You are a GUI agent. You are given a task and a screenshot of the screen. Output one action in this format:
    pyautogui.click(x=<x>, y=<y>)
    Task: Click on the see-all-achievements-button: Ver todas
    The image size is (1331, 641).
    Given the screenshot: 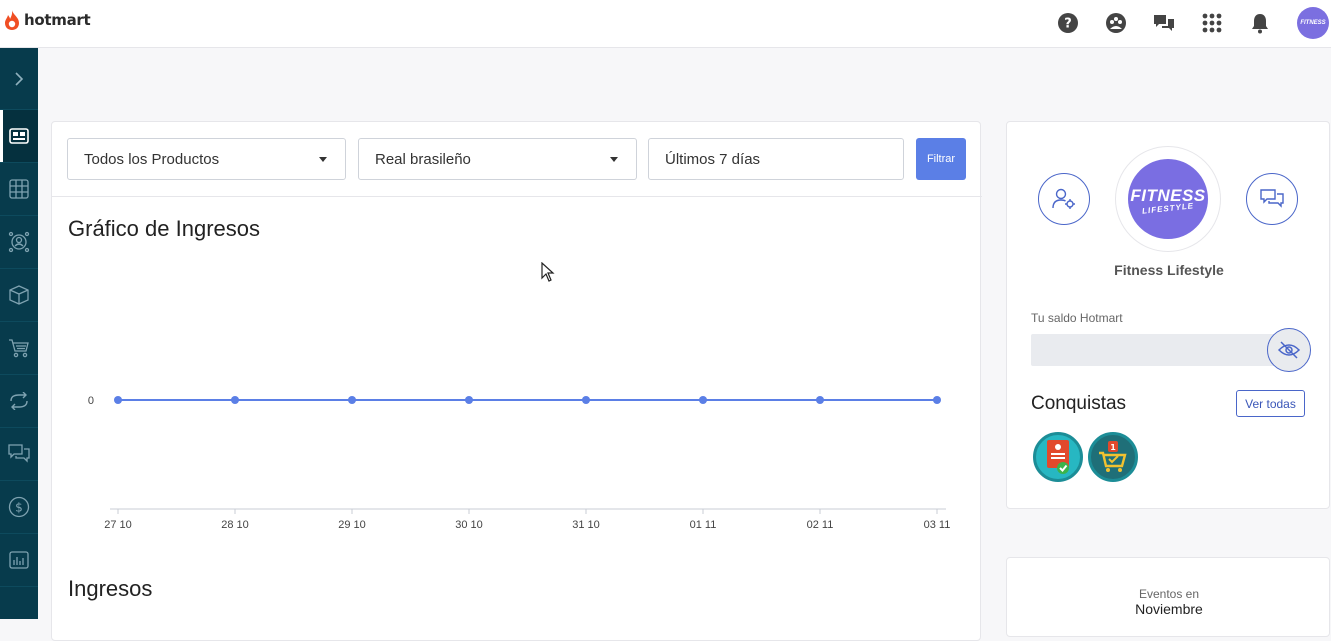 What is the action you would take?
    pyautogui.click(x=1270, y=403)
    